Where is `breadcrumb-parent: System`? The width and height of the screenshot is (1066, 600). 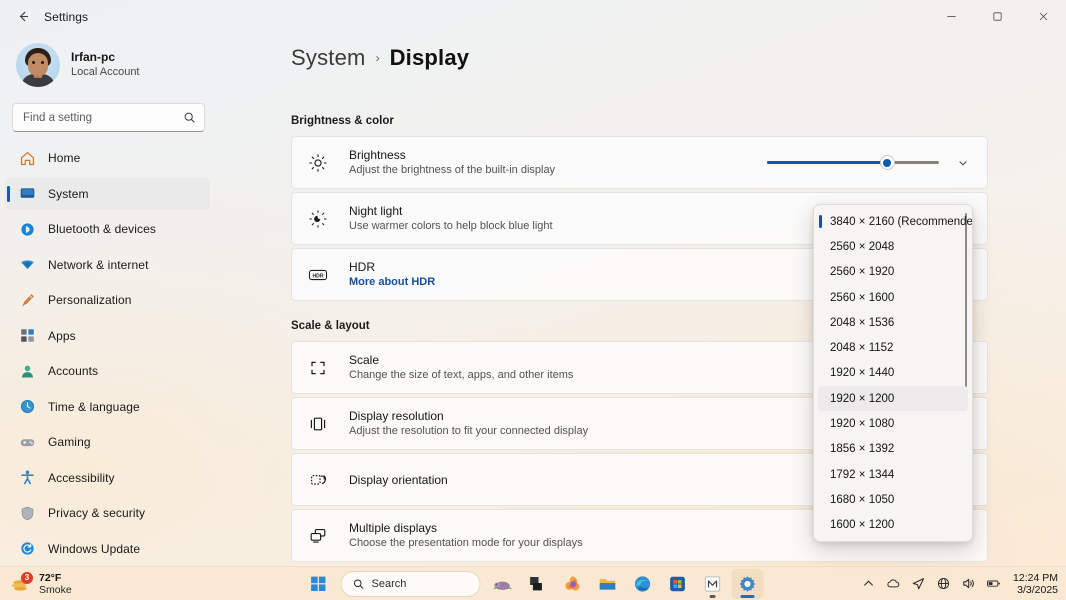 breadcrumb-parent: System is located at coordinates (328, 58).